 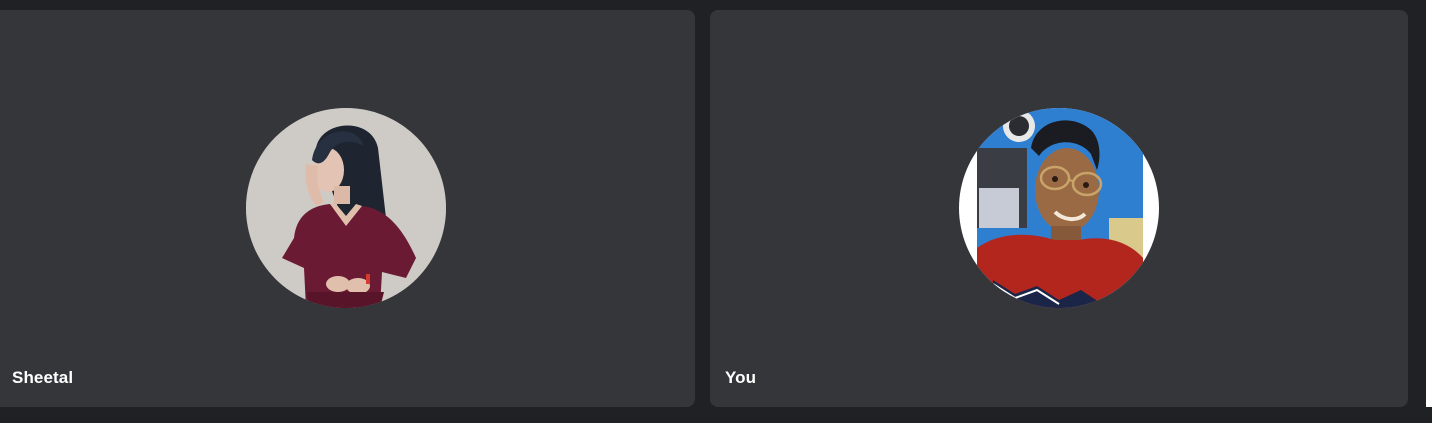 I want to click on participant-name: Sheetal, so click(x=43, y=377).